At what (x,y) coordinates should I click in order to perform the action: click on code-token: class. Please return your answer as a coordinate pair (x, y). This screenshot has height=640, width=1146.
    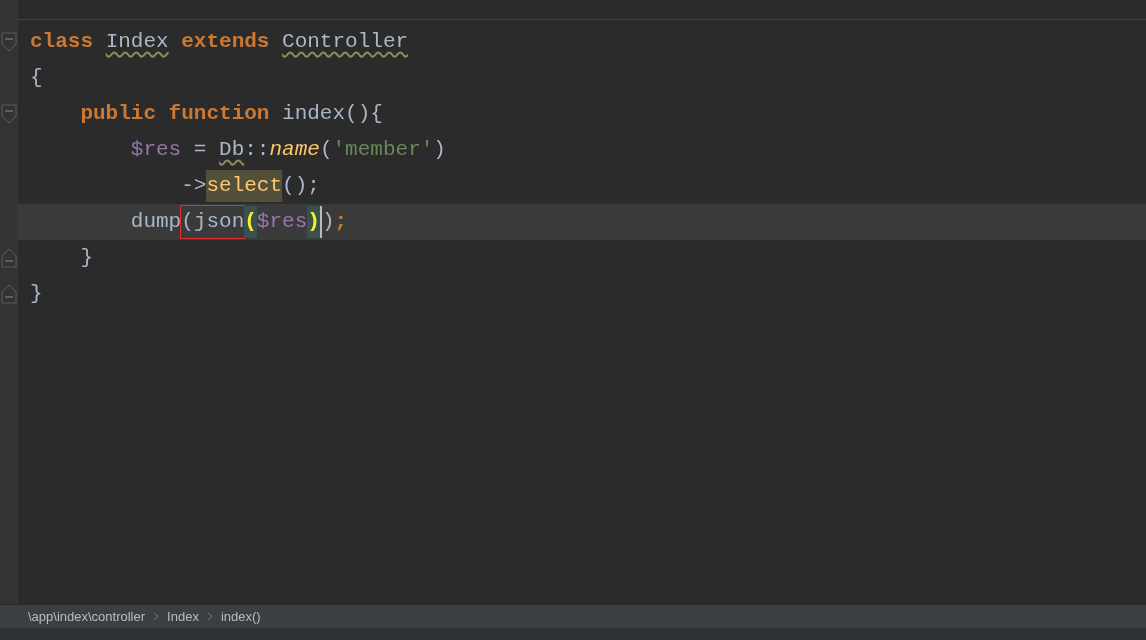
    Looking at the image, I should click on (62, 42).